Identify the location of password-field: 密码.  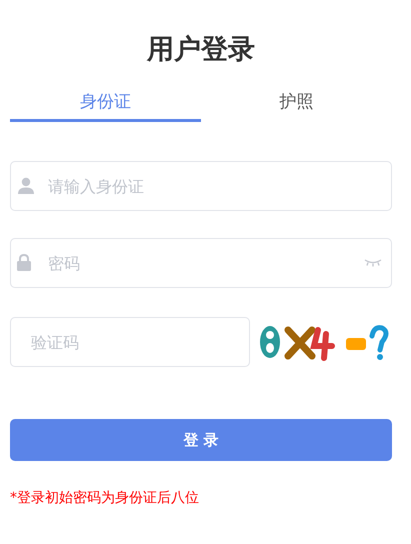
(201, 263).